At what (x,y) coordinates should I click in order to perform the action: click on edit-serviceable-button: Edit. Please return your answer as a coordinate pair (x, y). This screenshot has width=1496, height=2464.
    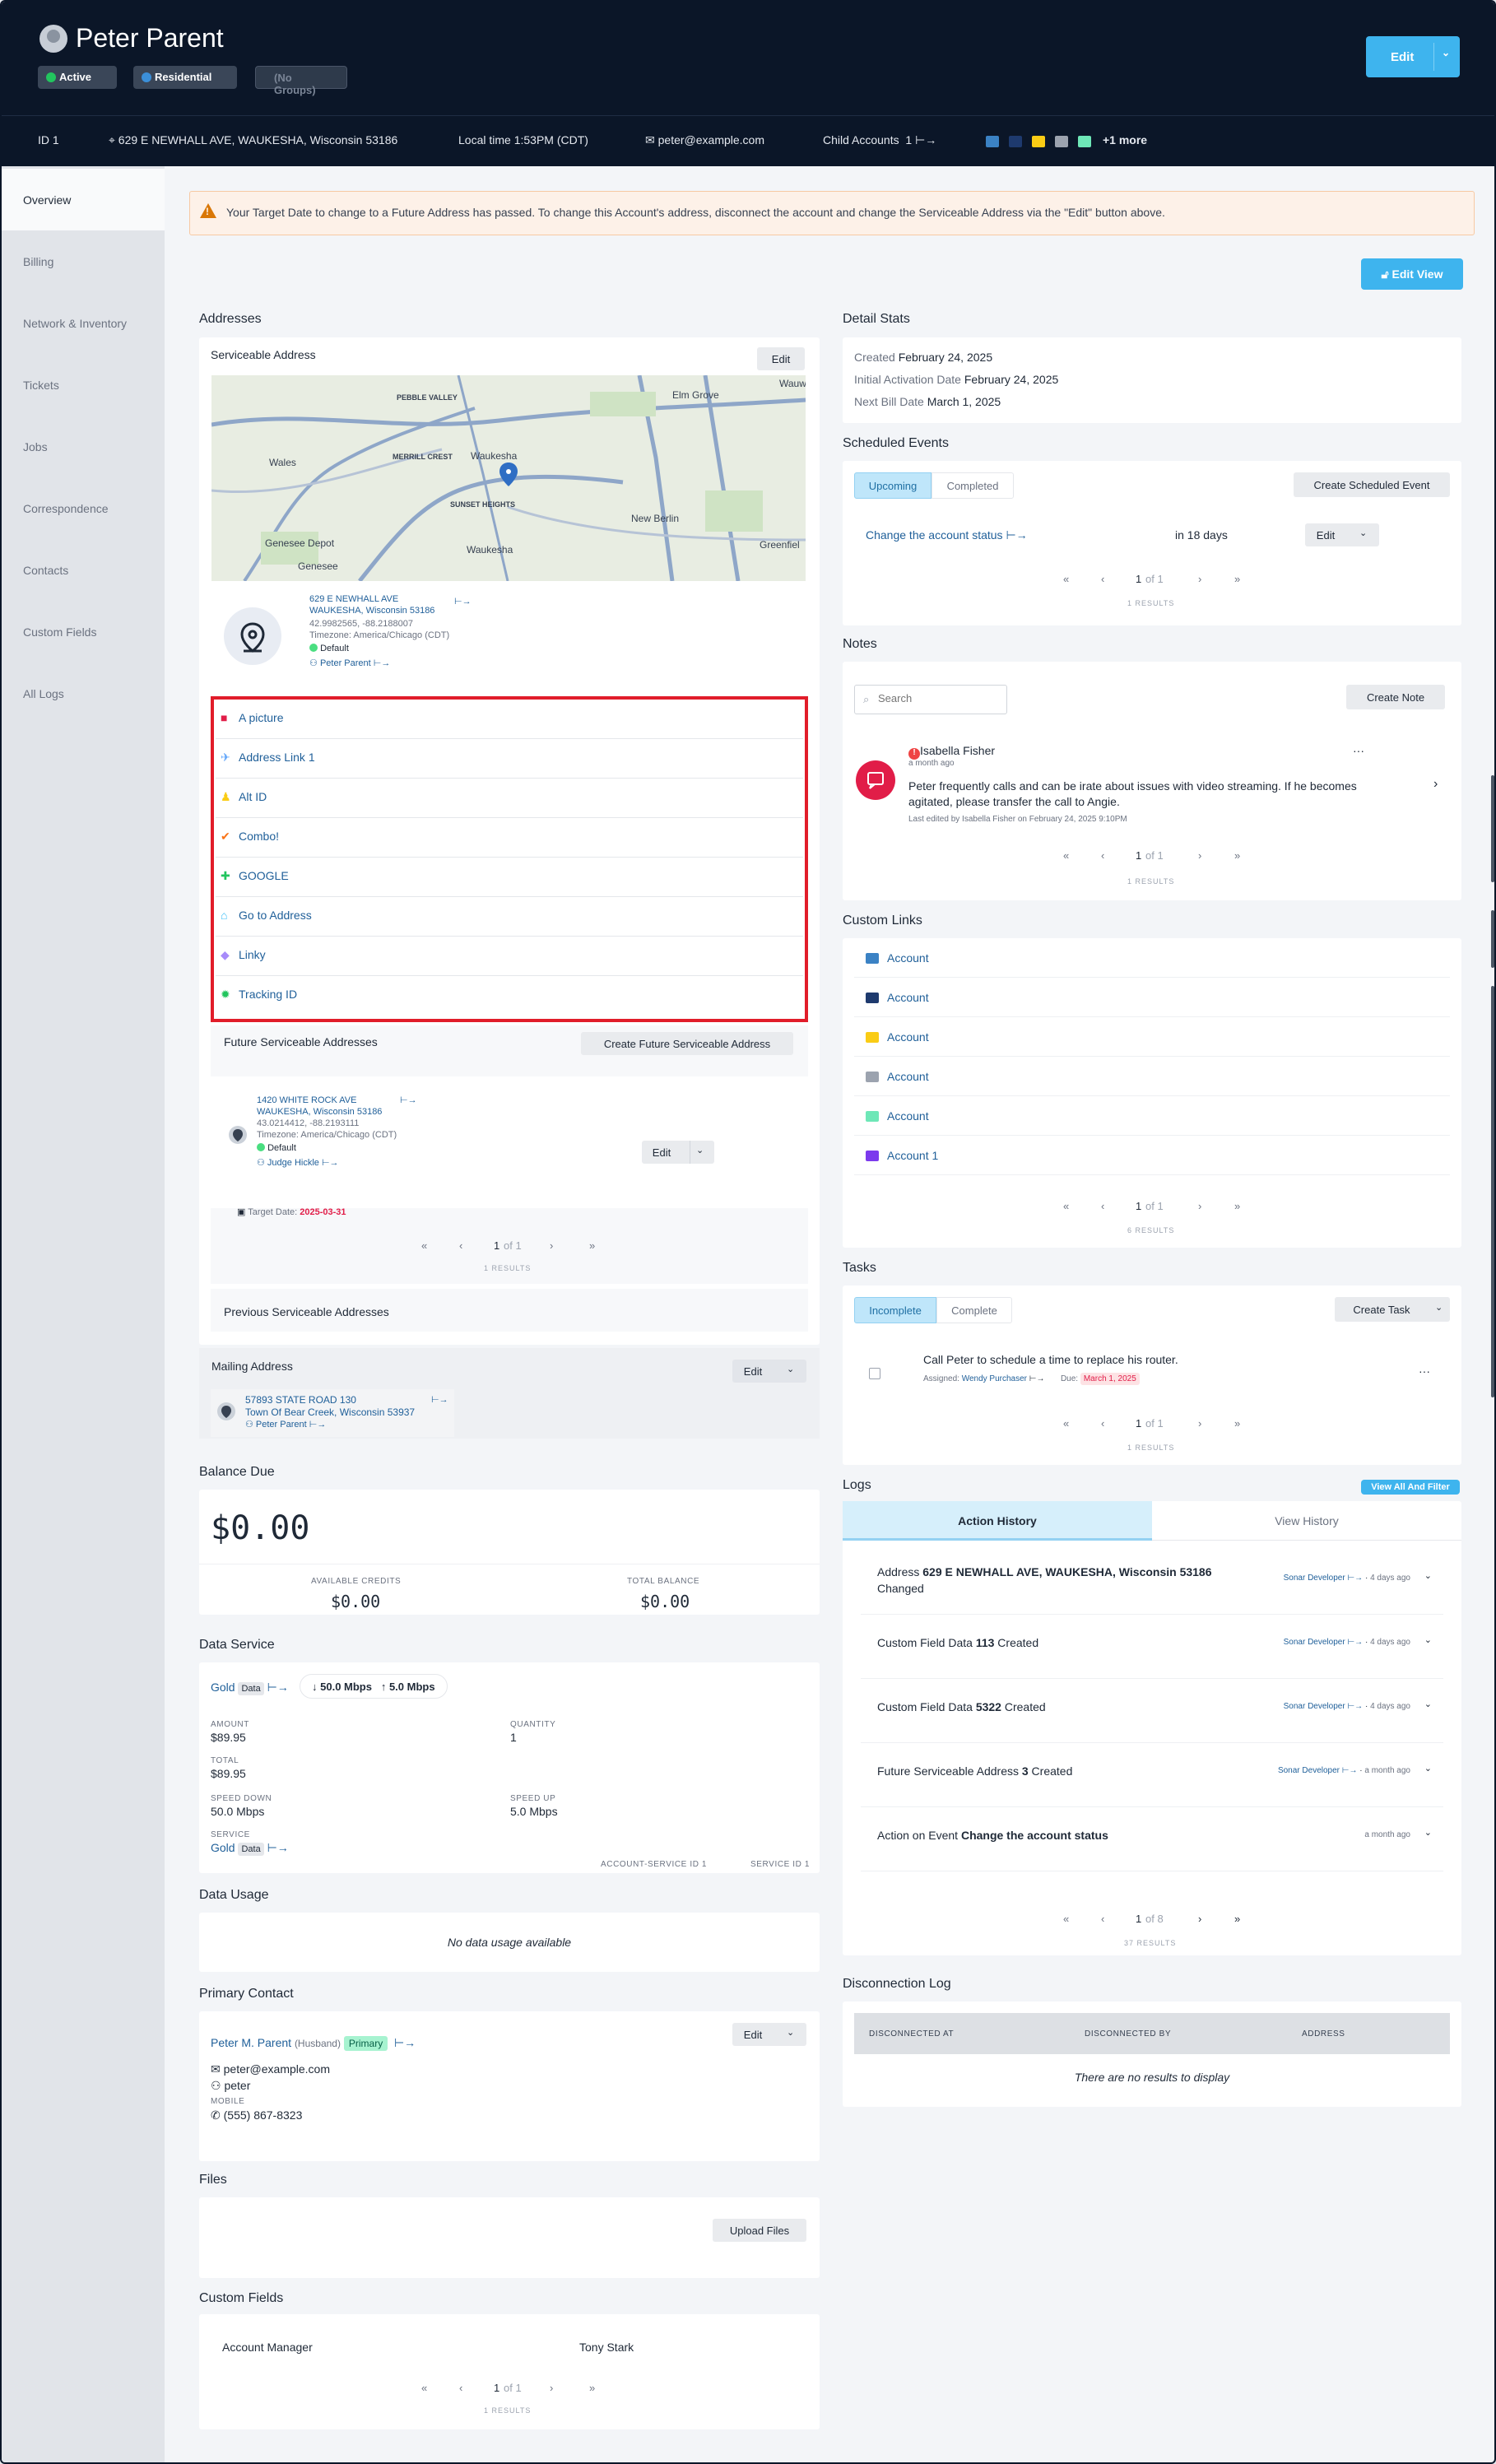
    Looking at the image, I should click on (781, 358).